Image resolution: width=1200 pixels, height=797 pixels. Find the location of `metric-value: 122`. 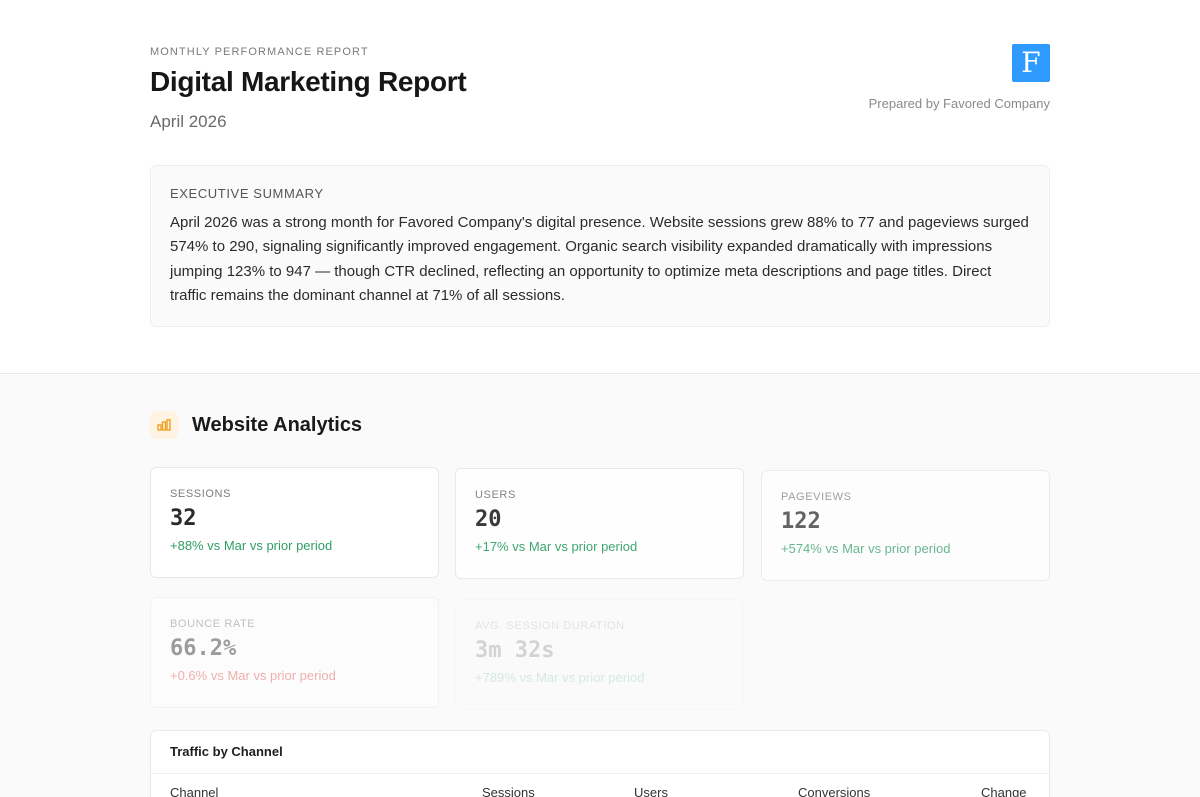

metric-value: 122 is located at coordinates (801, 521).